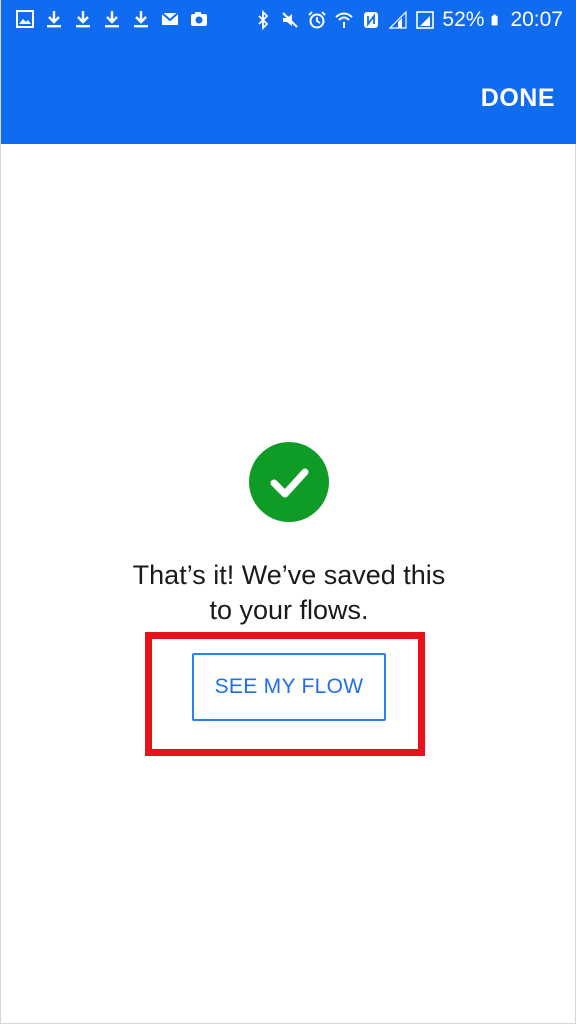  I want to click on mute-icon, so click(290, 20).